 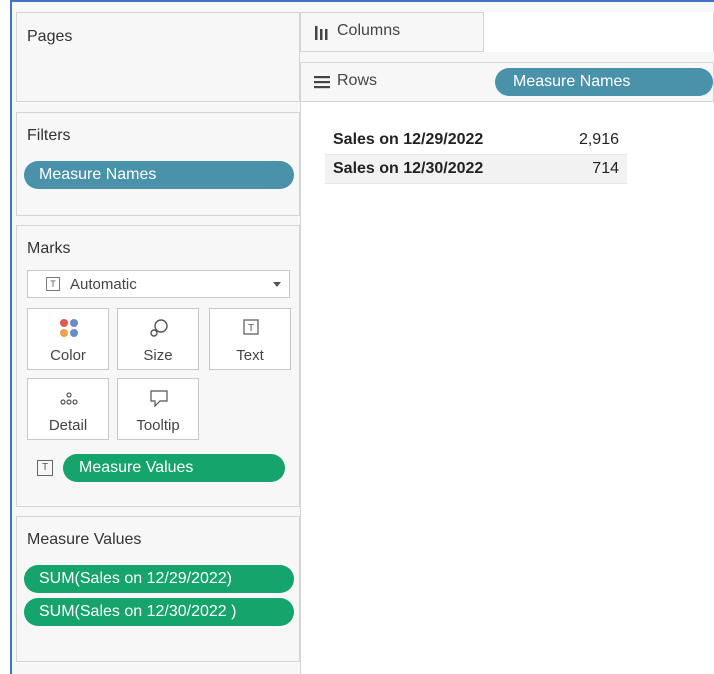 What do you see at coordinates (45, 468) in the screenshot?
I see `text-encoding-icon: T` at bounding box center [45, 468].